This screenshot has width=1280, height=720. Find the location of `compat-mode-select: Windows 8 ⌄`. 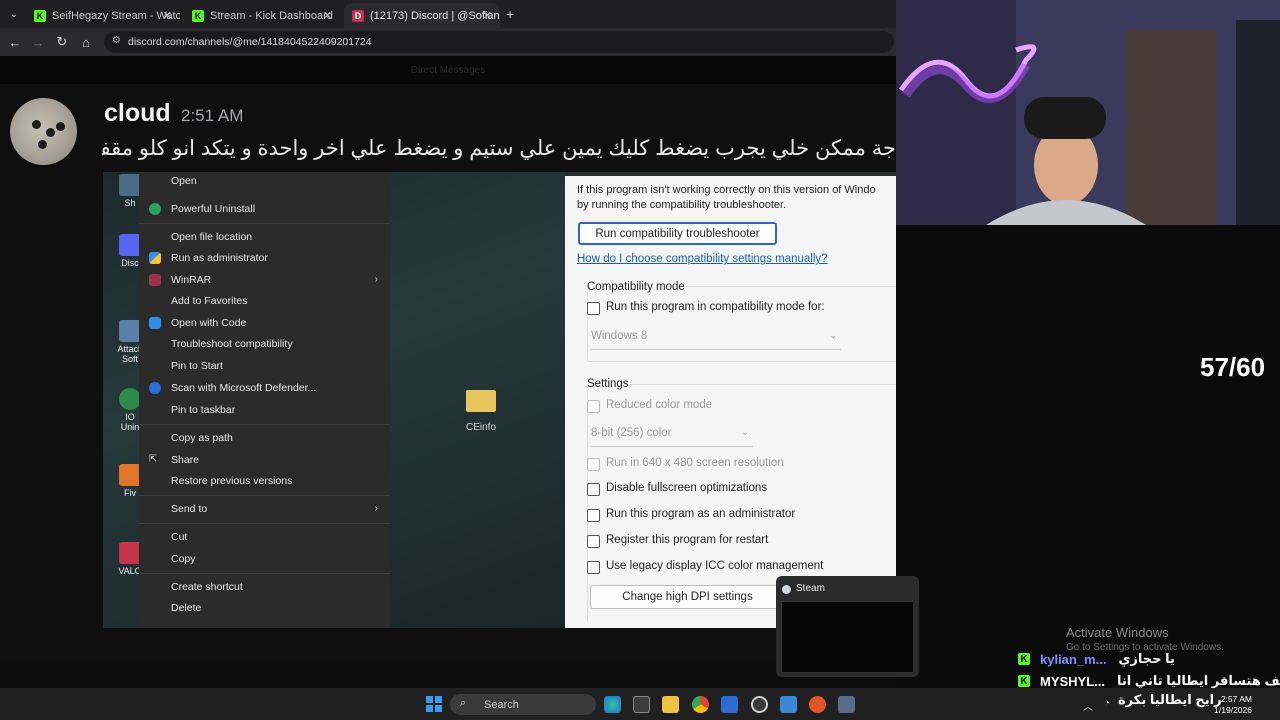

compat-mode-select: Windows 8 ⌄ is located at coordinates (716, 340).